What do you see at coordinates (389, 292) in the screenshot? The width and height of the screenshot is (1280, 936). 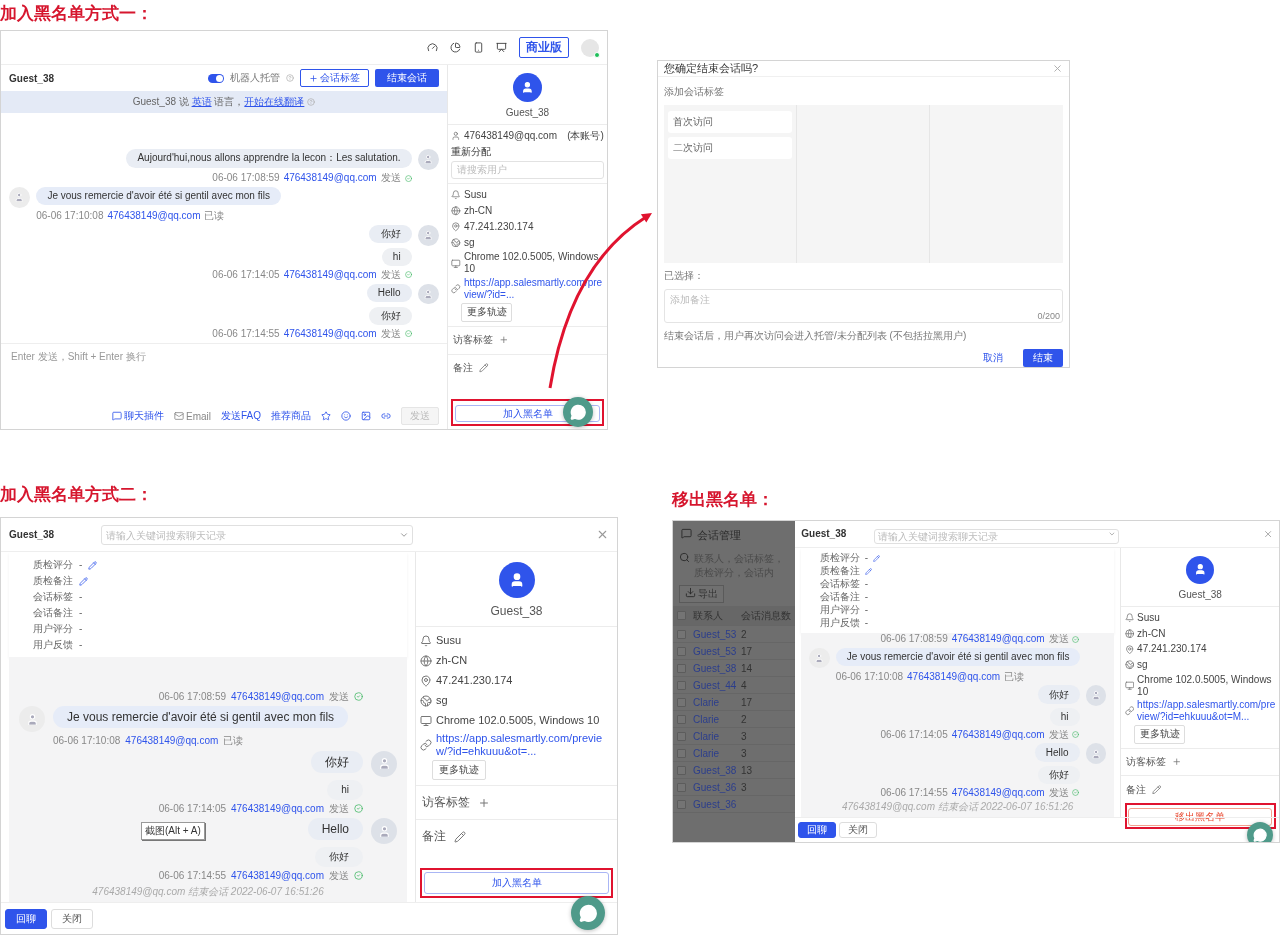 I see `message-bubble: Hello` at bounding box center [389, 292].